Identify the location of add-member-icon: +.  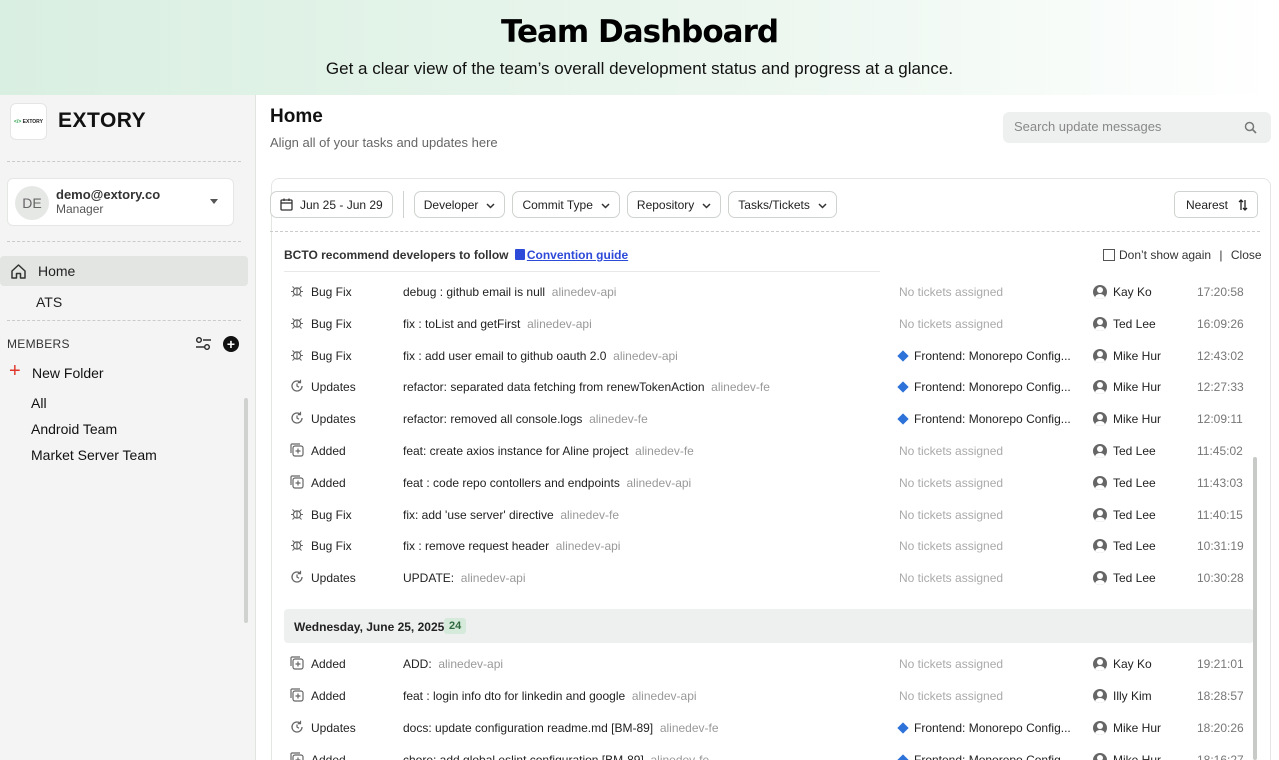
(231, 344).